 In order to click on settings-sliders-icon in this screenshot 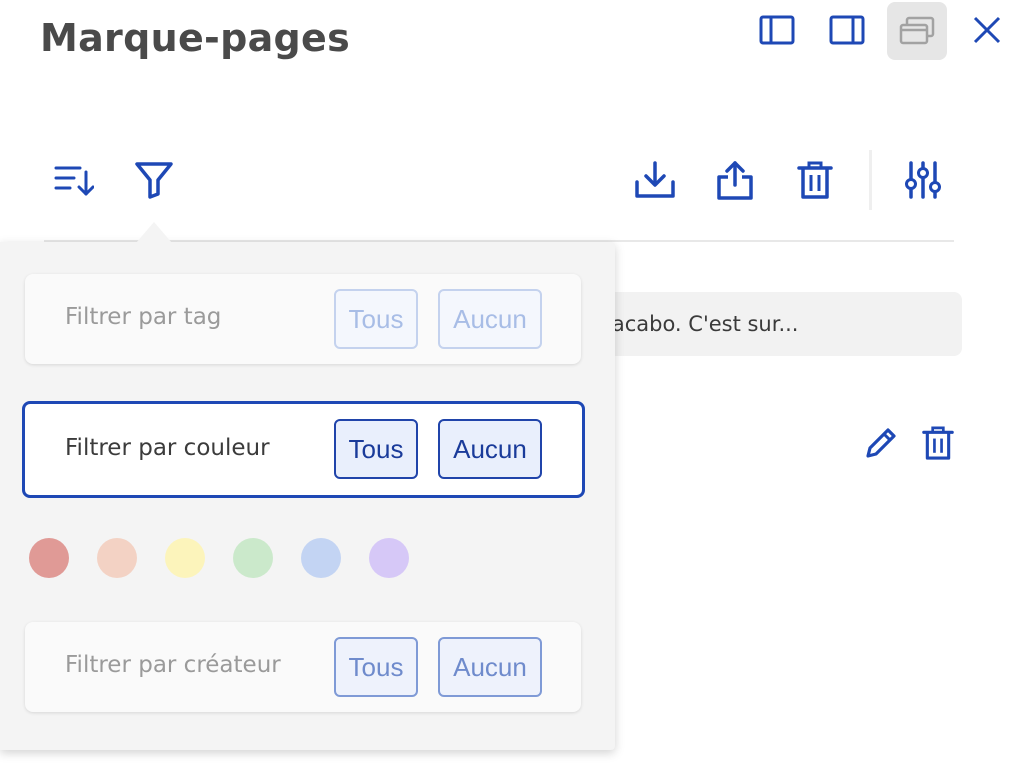, I will do `click(923, 180)`.